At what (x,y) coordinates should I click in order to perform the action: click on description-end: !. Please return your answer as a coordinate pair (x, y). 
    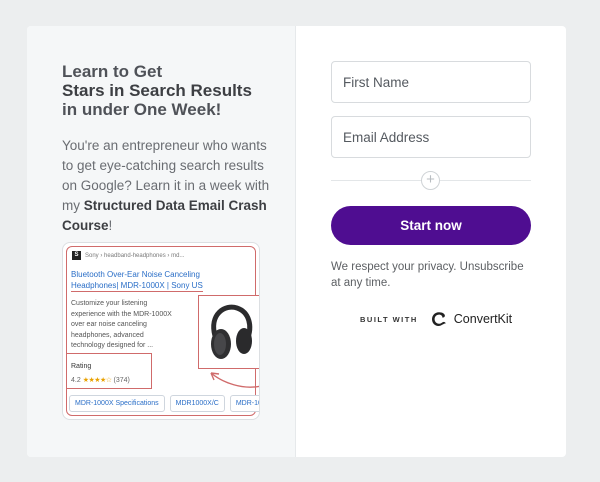
    Looking at the image, I should click on (110, 225).